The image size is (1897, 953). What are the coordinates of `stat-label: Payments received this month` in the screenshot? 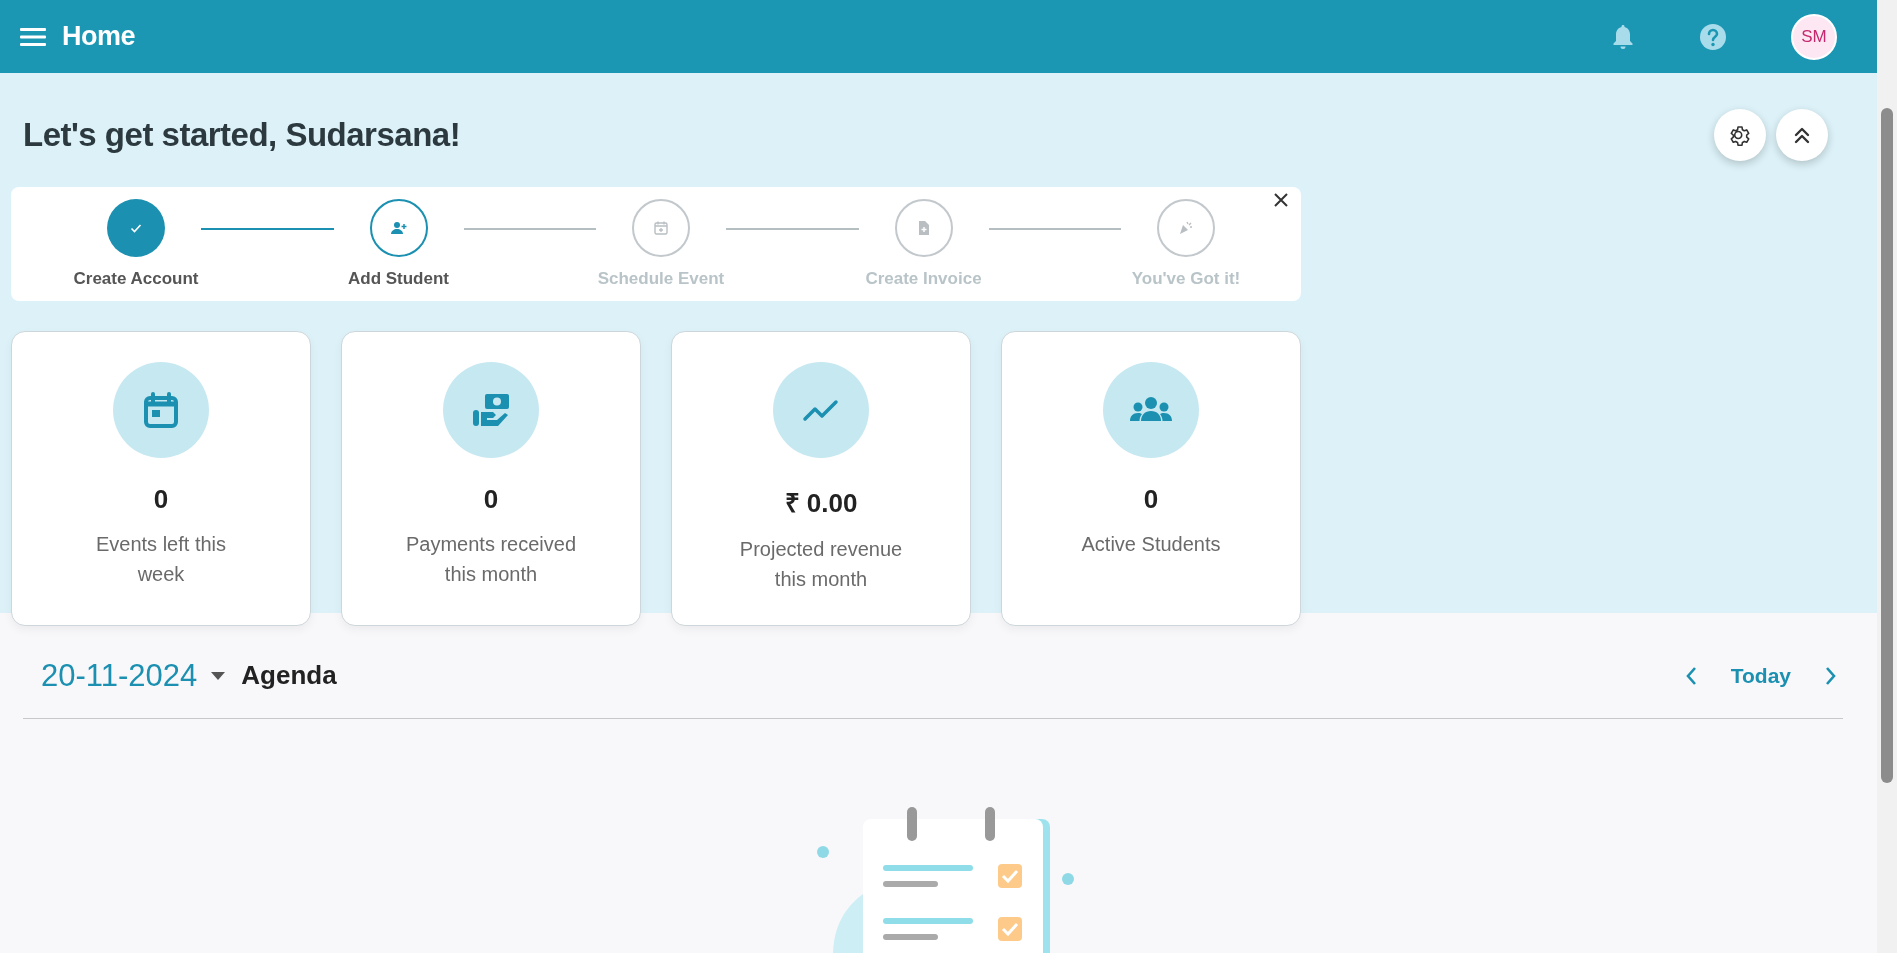 It's located at (491, 559).